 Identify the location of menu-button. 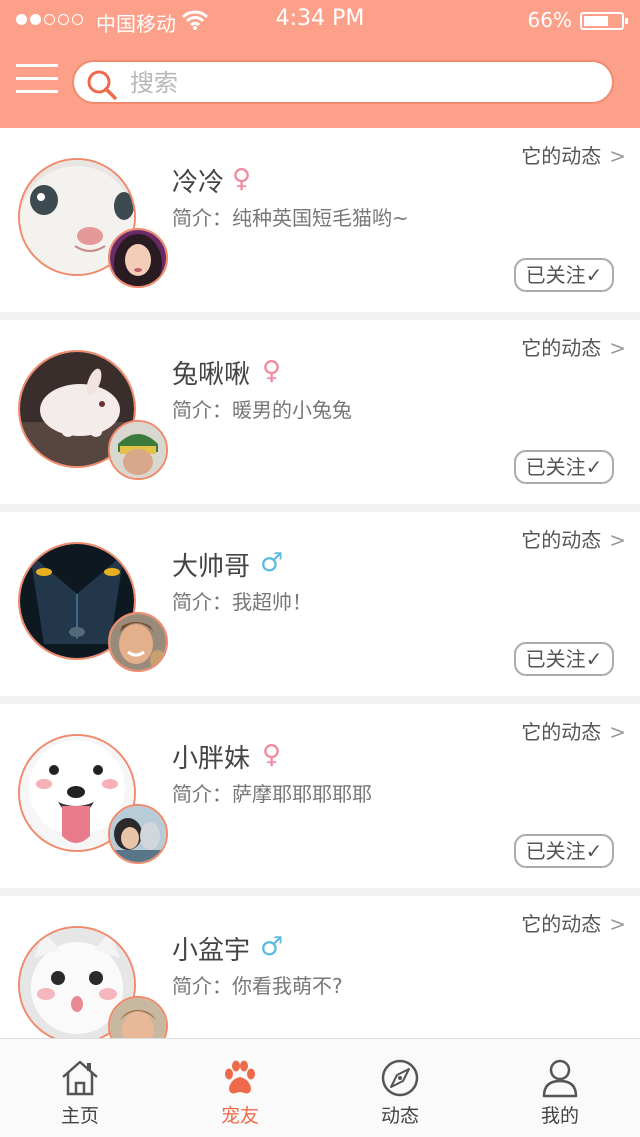
(37, 79).